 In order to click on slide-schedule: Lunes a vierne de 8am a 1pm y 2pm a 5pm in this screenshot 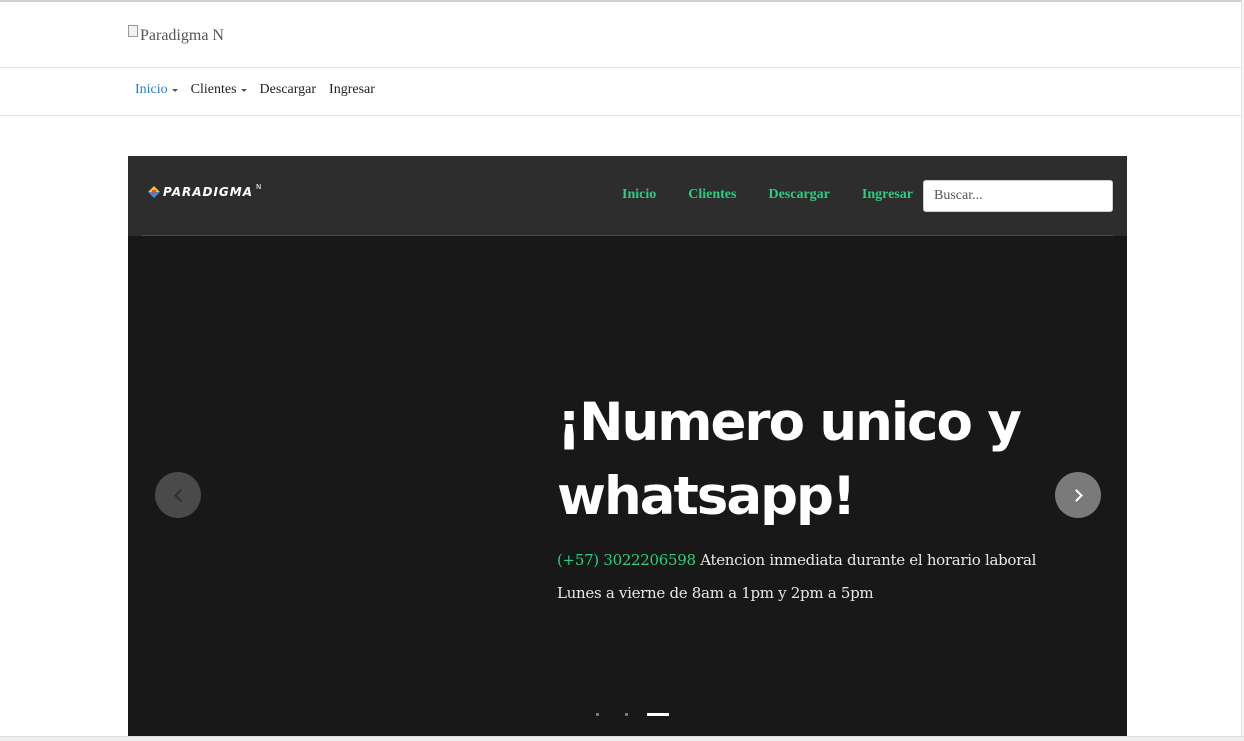, I will do `click(715, 593)`.